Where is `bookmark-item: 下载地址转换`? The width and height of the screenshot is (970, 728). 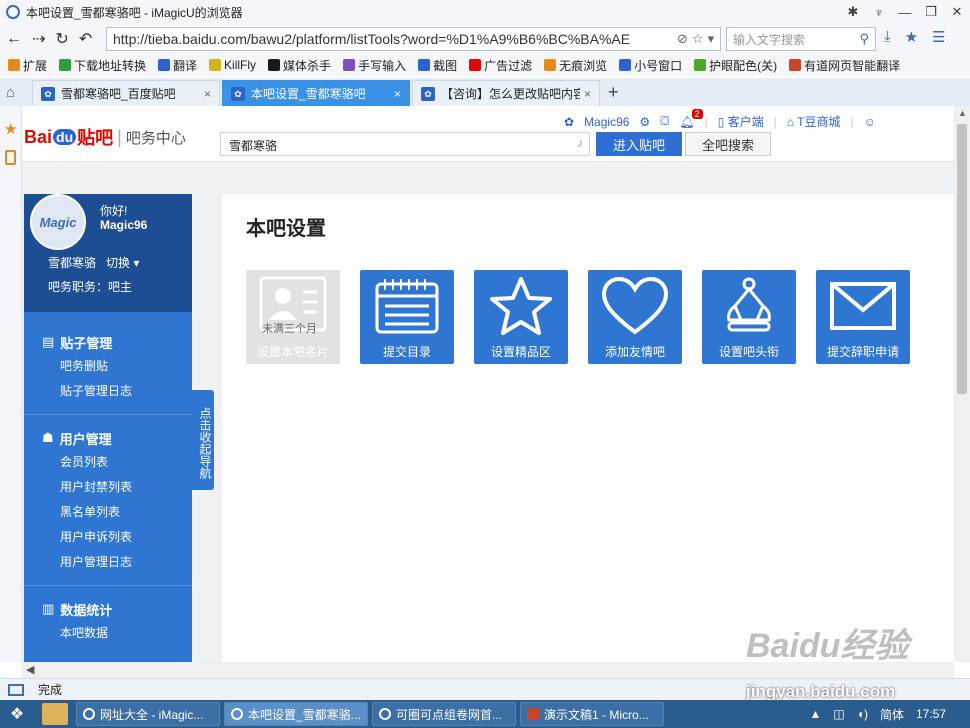 bookmark-item: 下载地址转换 is located at coordinates (102, 65).